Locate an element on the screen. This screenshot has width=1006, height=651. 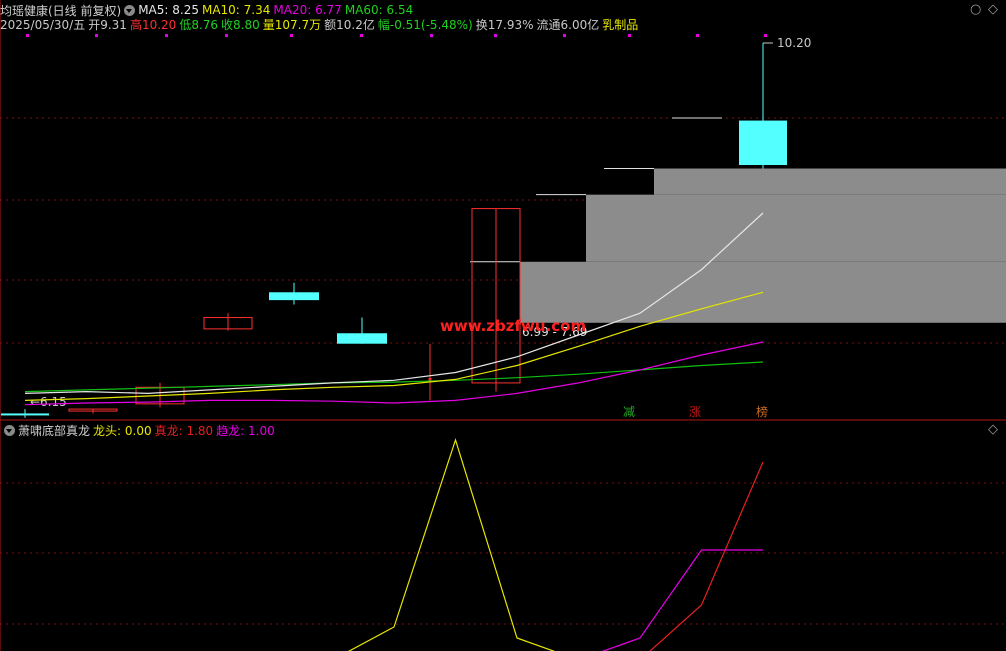
zhenlong-indicator-line is located at coordinates (706, 556).